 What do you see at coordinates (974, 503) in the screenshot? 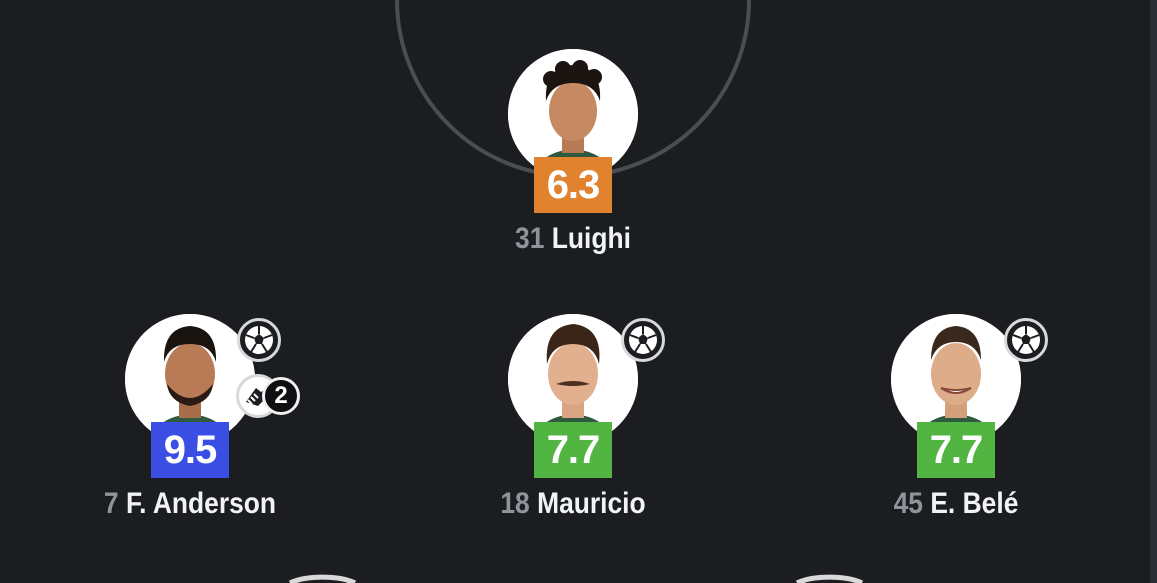
I see `player-name: E. Belé` at bounding box center [974, 503].